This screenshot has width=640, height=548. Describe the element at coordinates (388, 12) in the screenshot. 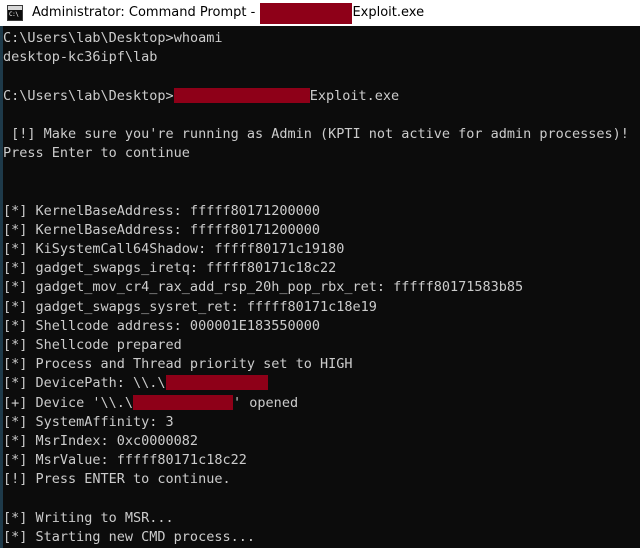

I see `window-title-suffix: Exploit.exe` at that location.